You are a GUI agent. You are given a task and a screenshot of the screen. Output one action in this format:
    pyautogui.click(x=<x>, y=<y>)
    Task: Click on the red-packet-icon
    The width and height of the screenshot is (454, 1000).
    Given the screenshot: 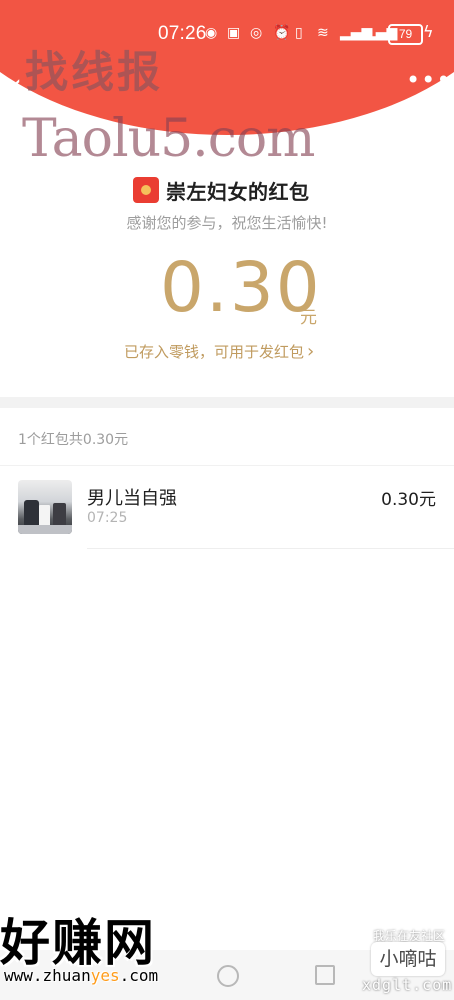 What is the action you would take?
    pyautogui.click(x=146, y=190)
    